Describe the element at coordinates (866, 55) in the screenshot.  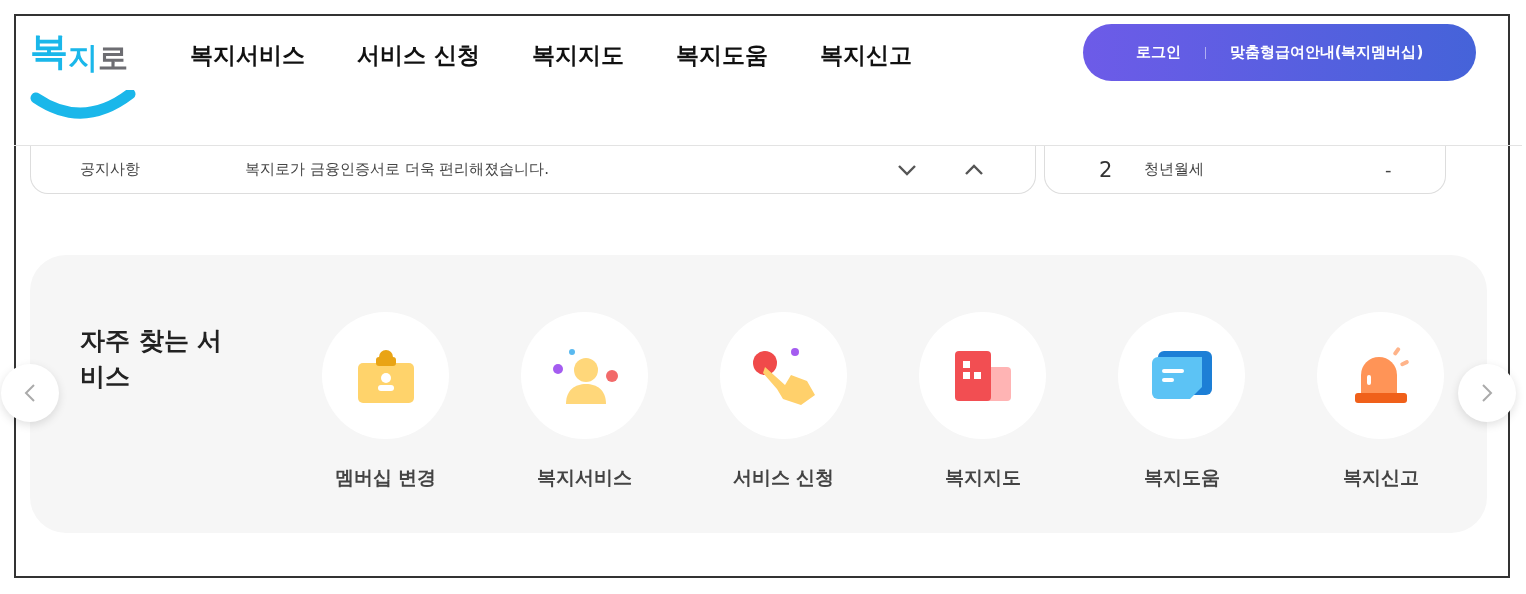
I see `nav-link: 복지신고` at that location.